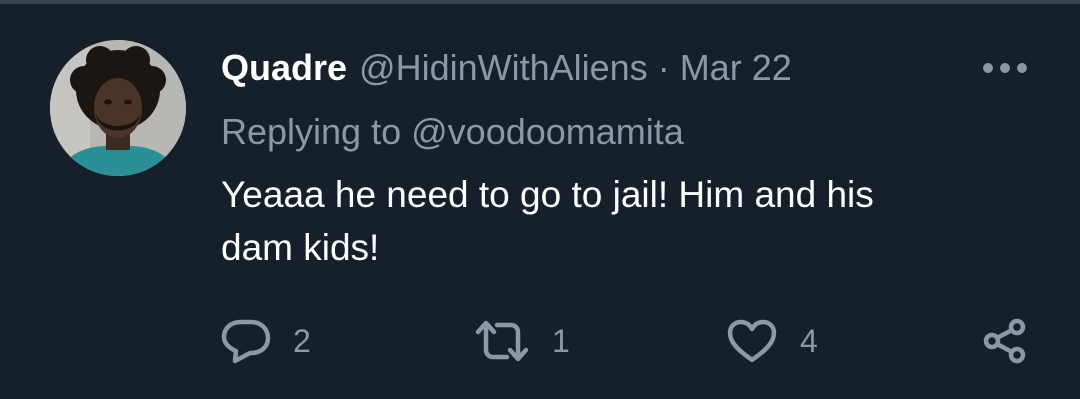 The height and width of the screenshot is (399, 1080). I want to click on avatar-photo, so click(118, 108).